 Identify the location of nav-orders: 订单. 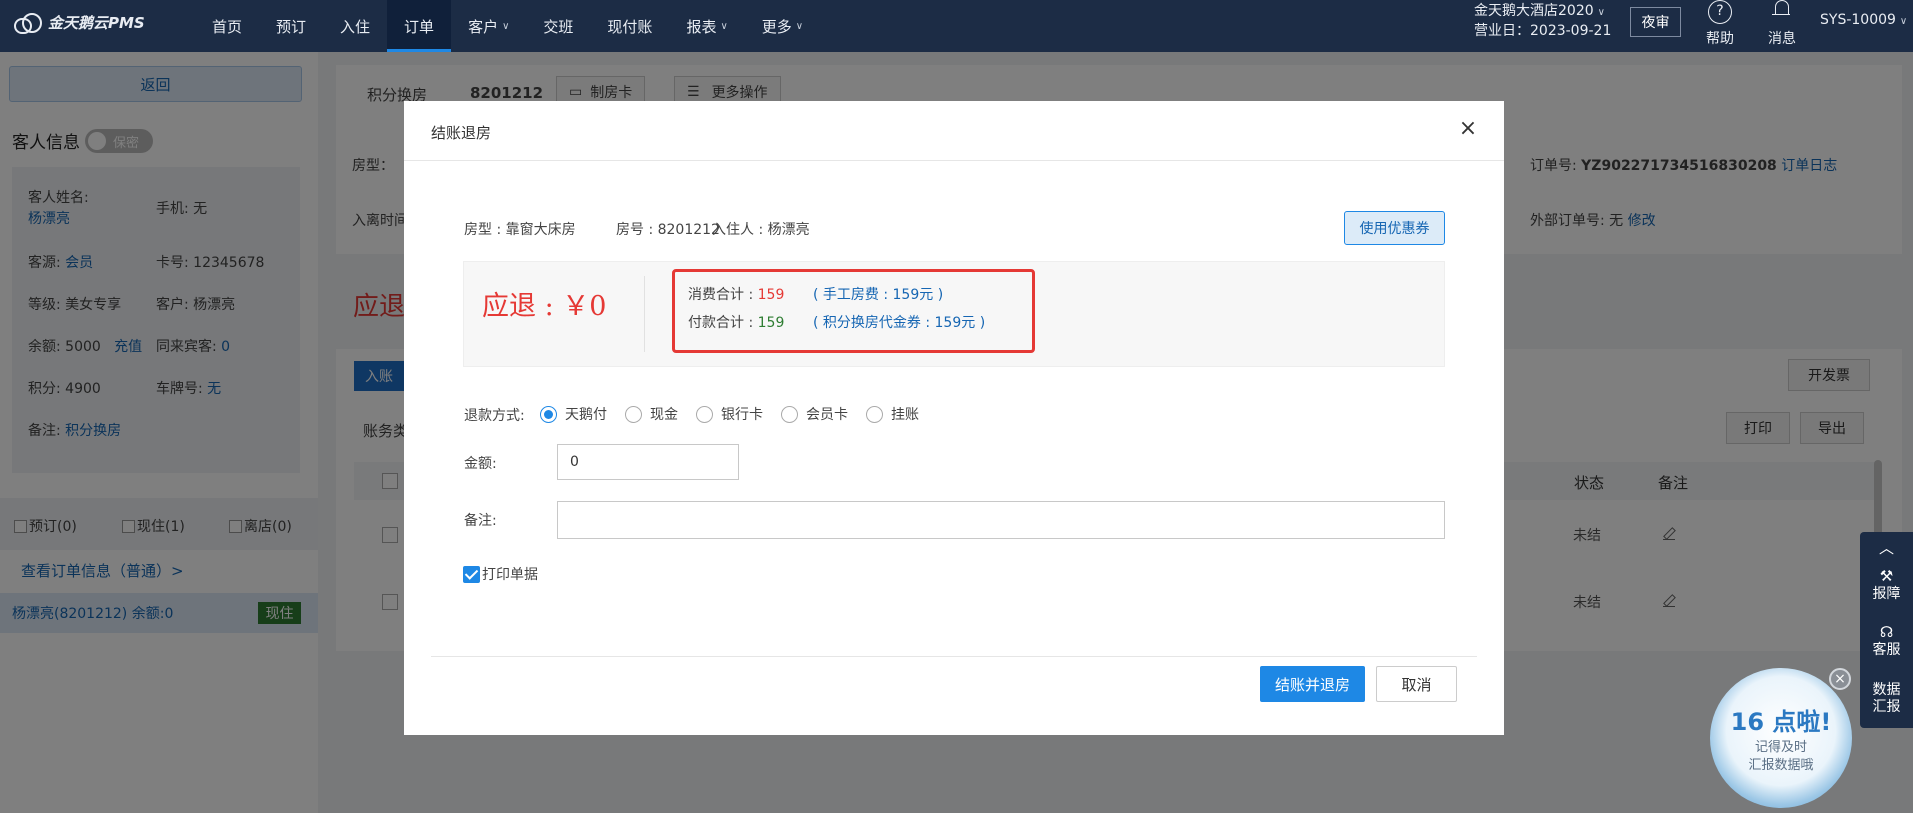
(419, 26).